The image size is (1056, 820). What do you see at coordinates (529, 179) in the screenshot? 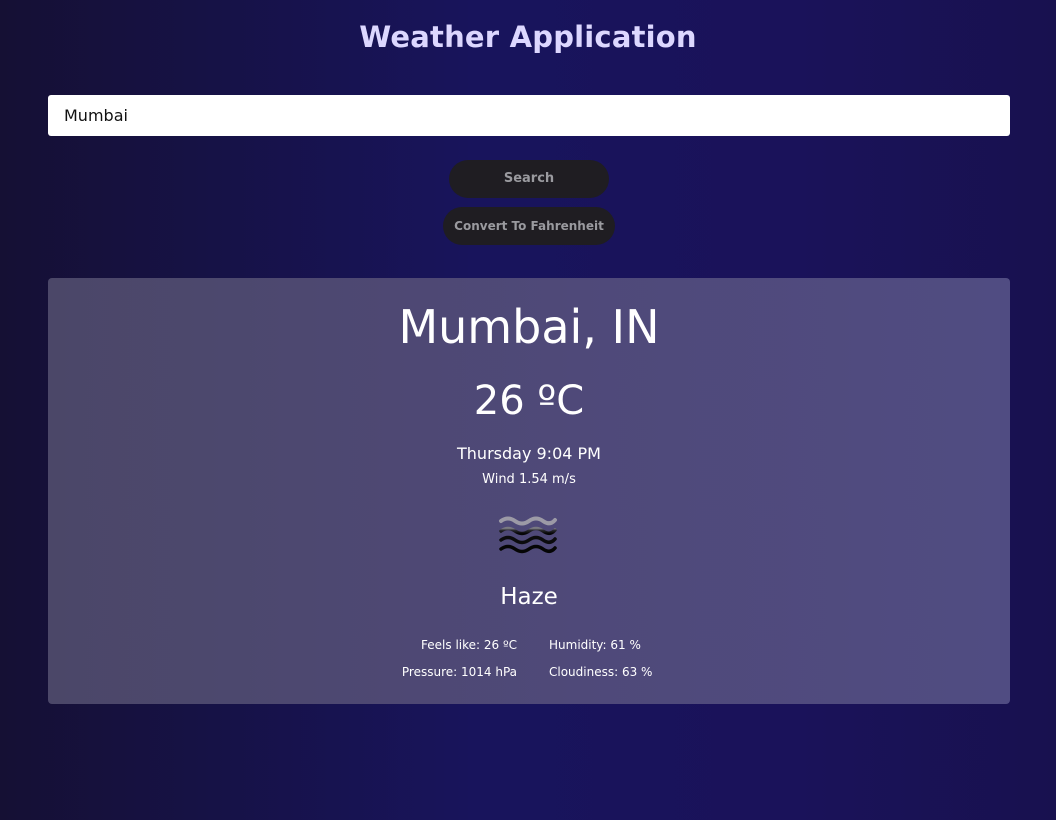
I see `search-button: Search` at bounding box center [529, 179].